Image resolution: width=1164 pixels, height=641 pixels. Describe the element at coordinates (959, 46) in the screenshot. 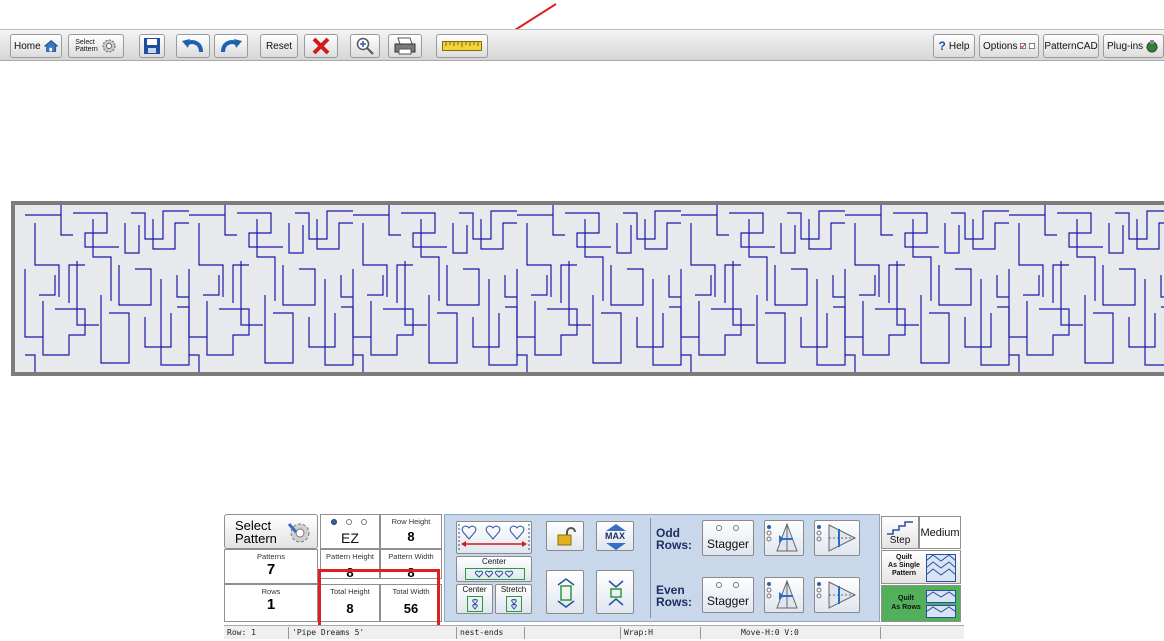

I see `help-label: Help` at that location.